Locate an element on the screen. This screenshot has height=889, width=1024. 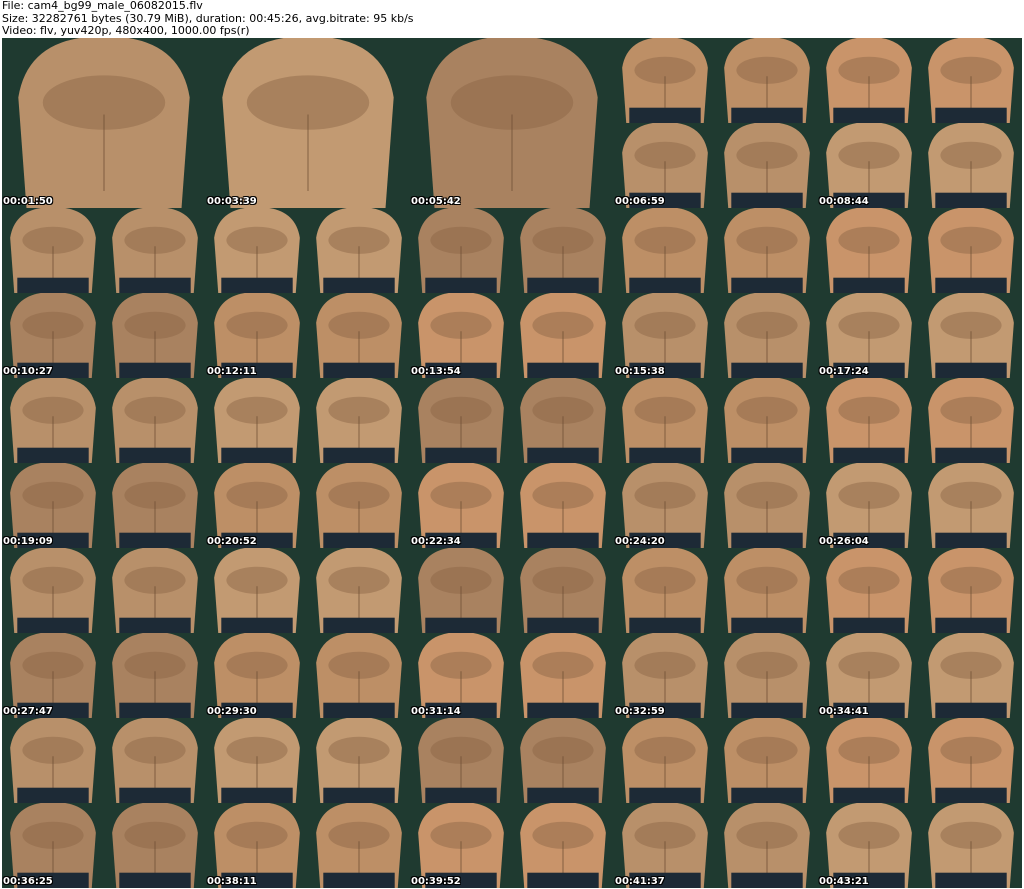
video-thumbnail: 00:05:42 is located at coordinates (512, 123).